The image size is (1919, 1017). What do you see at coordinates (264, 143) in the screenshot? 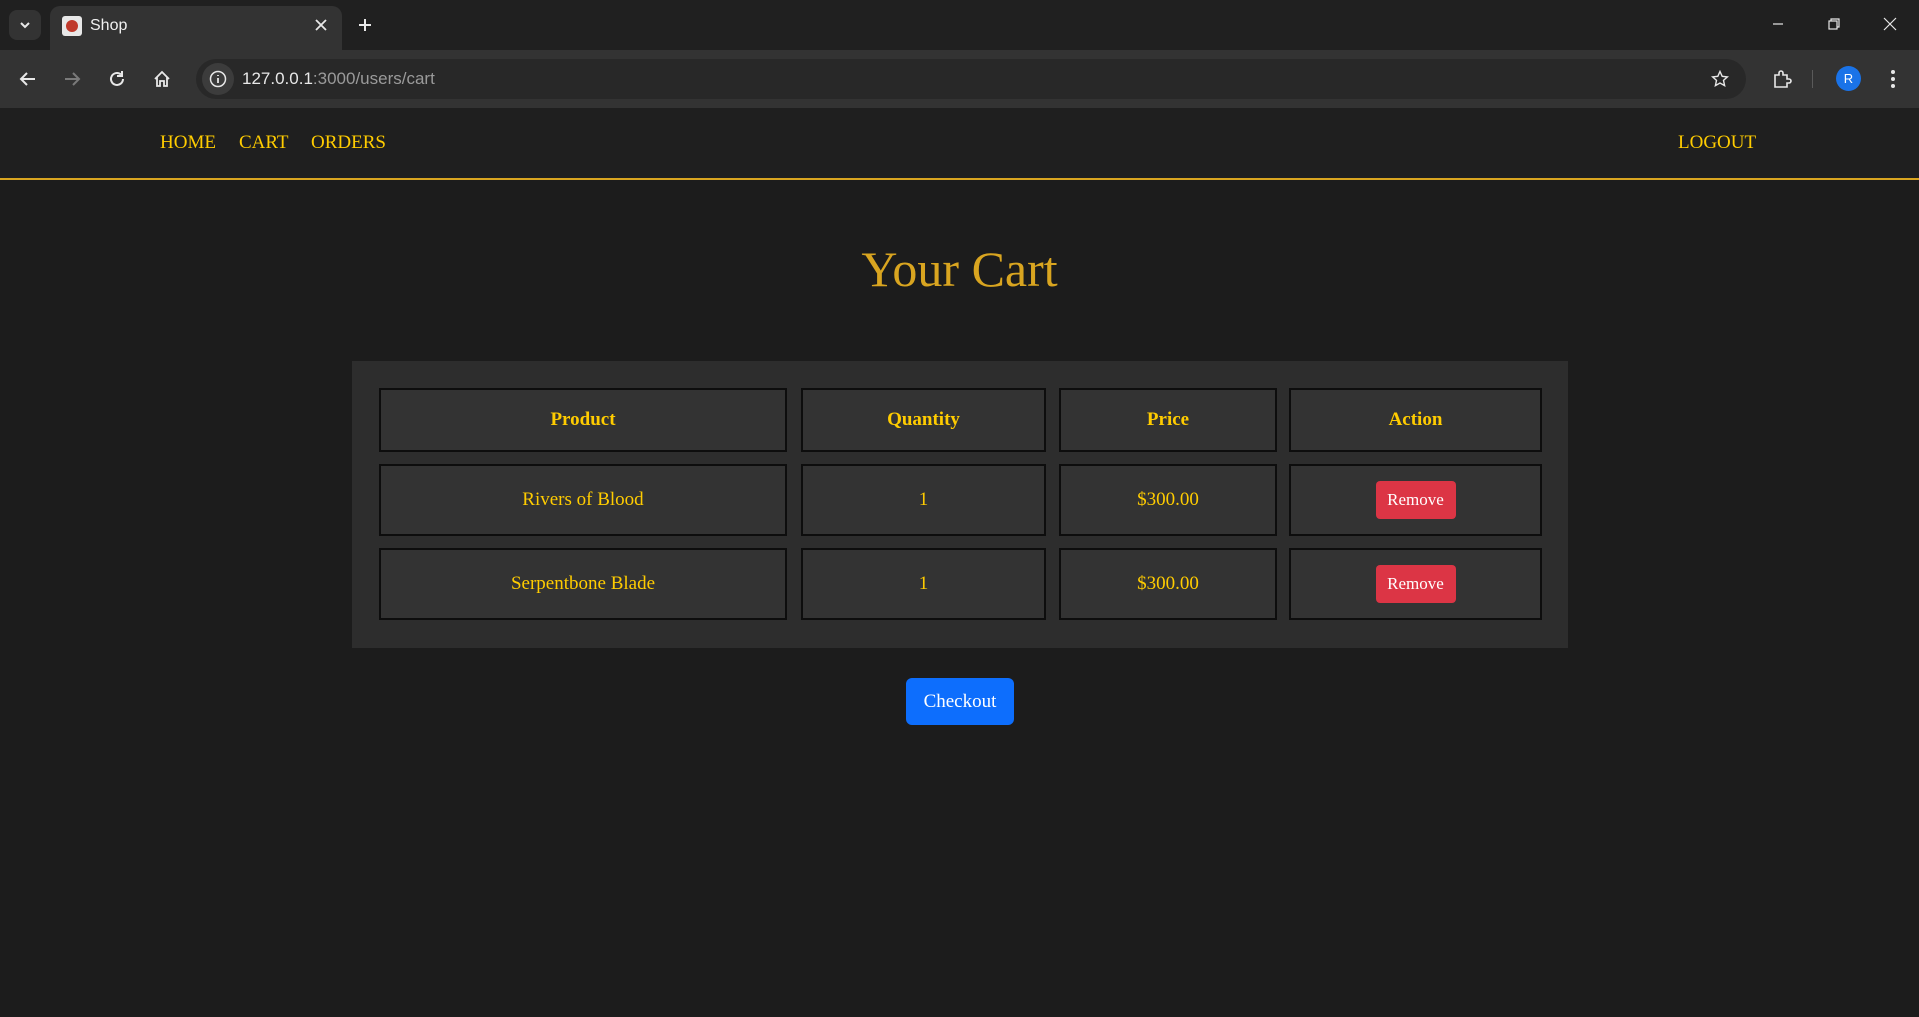
I see `nav-cart-link: CART` at bounding box center [264, 143].